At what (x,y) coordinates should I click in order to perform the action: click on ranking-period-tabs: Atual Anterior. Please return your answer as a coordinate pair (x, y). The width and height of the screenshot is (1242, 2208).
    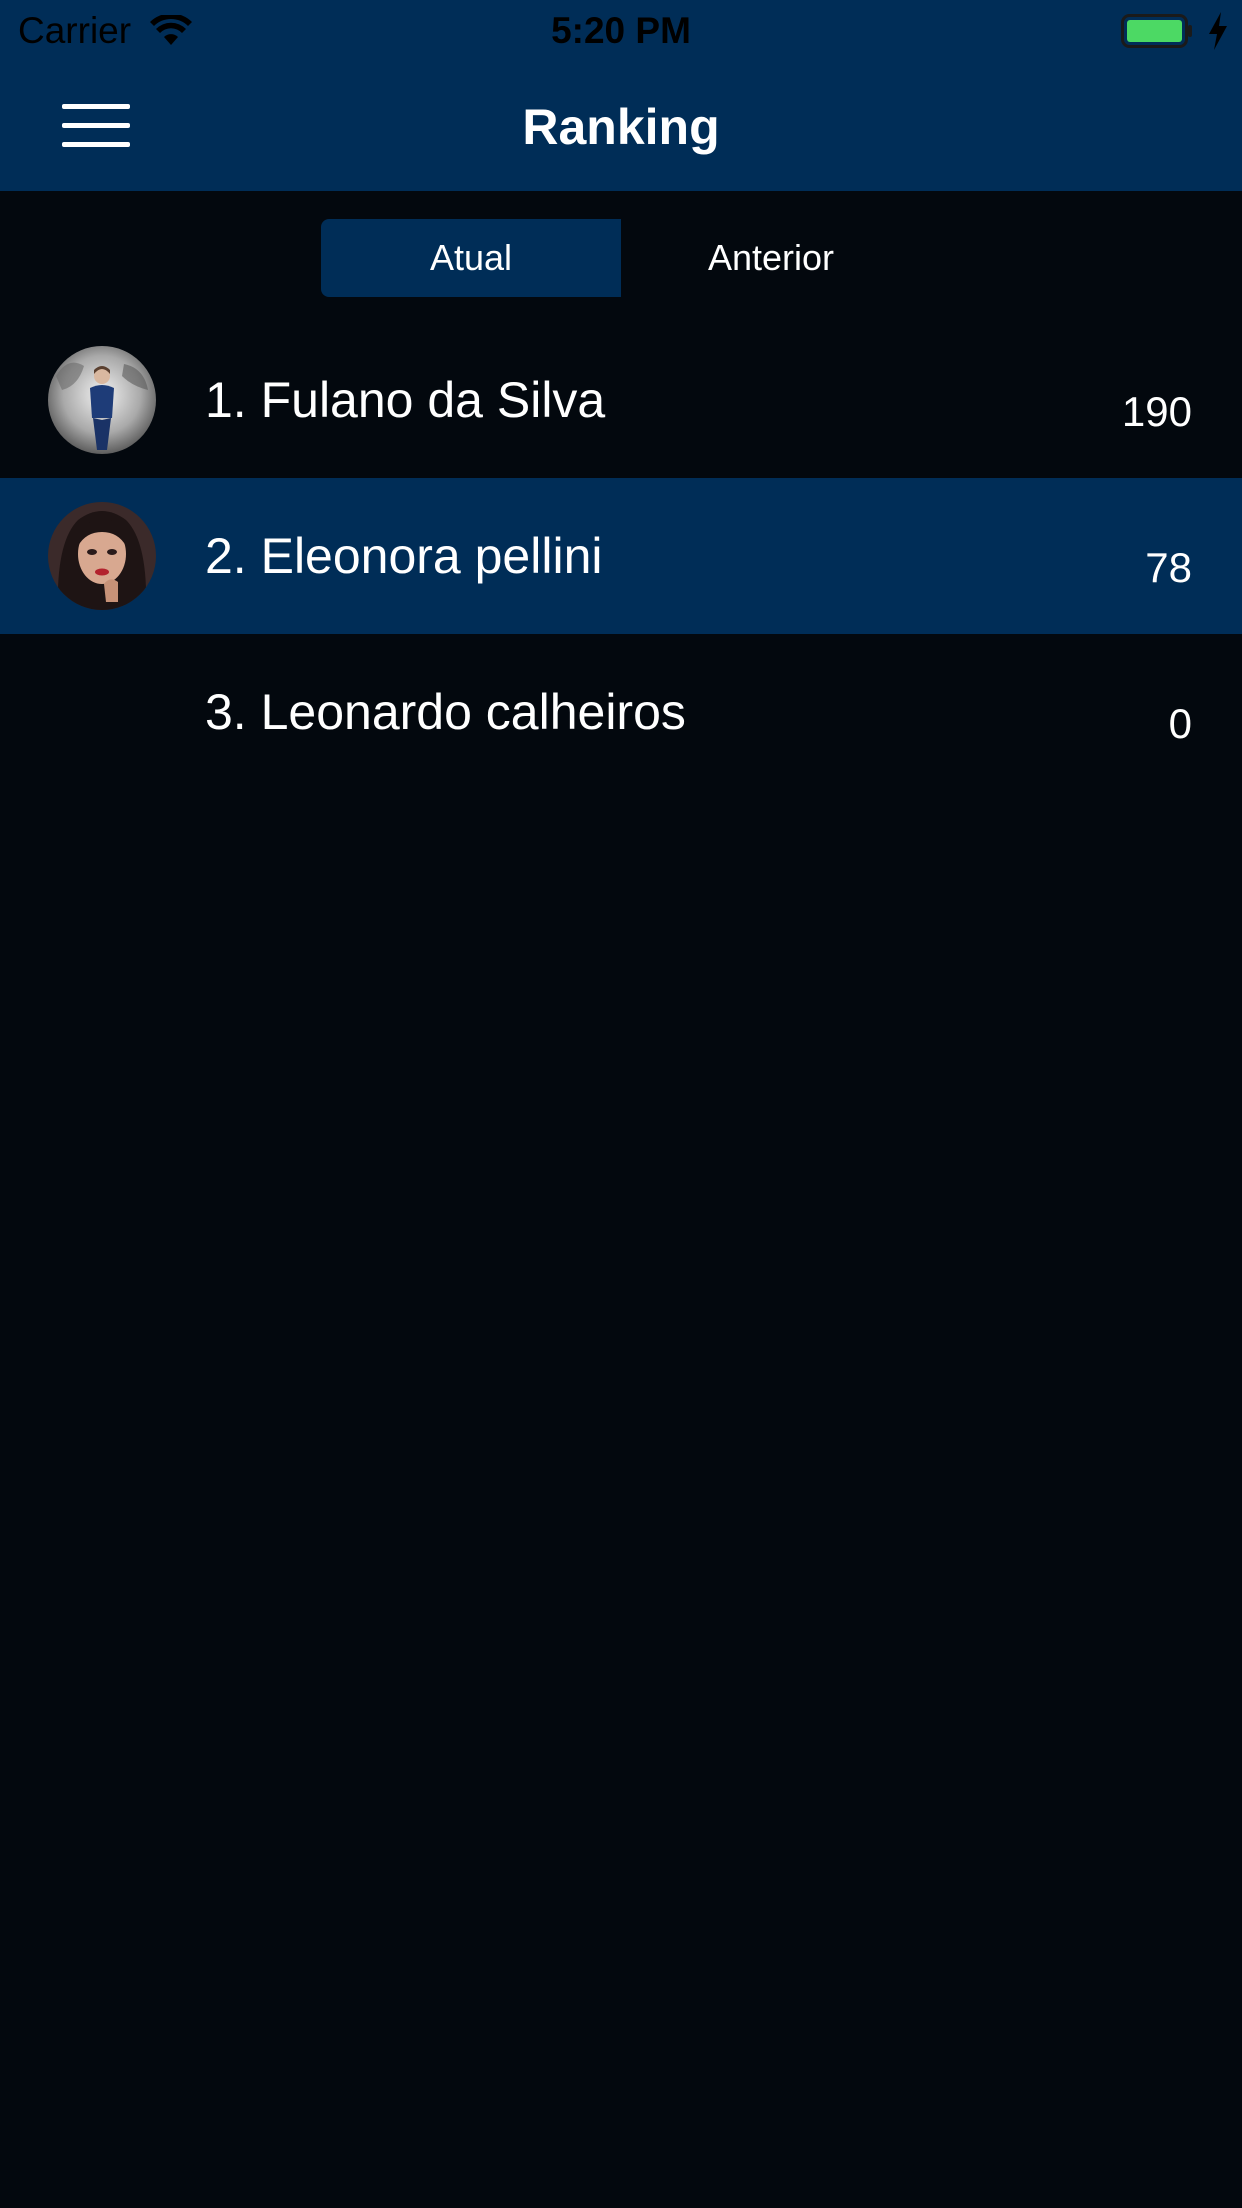
    Looking at the image, I should click on (621, 258).